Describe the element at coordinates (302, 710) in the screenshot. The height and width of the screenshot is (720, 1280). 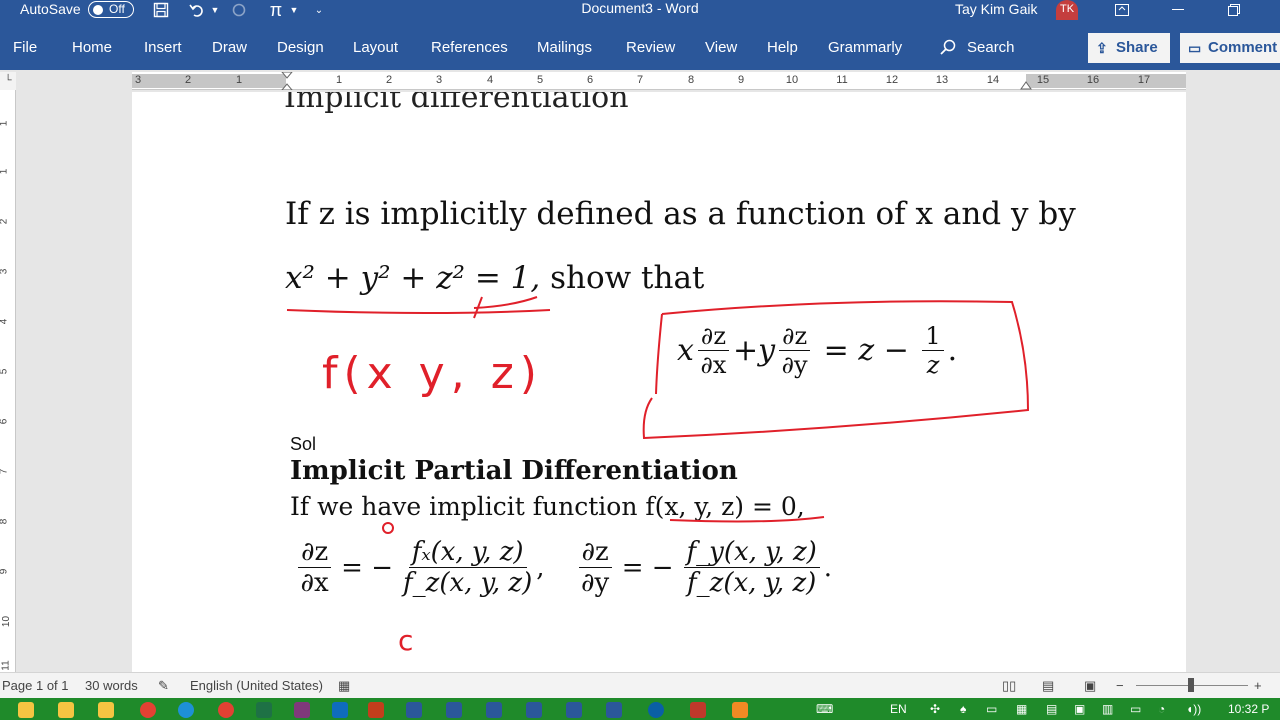
I see `onenote-icon` at that location.